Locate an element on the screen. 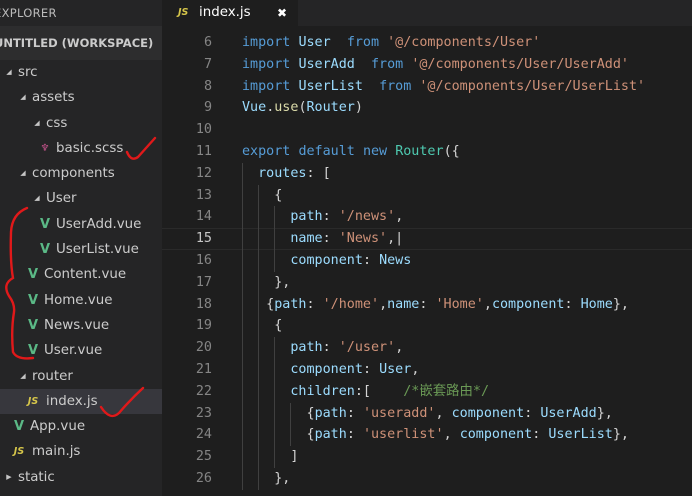 The height and width of the screenshot is (496, 692). code-line: 25 ] is located at coordinates (427, 457).